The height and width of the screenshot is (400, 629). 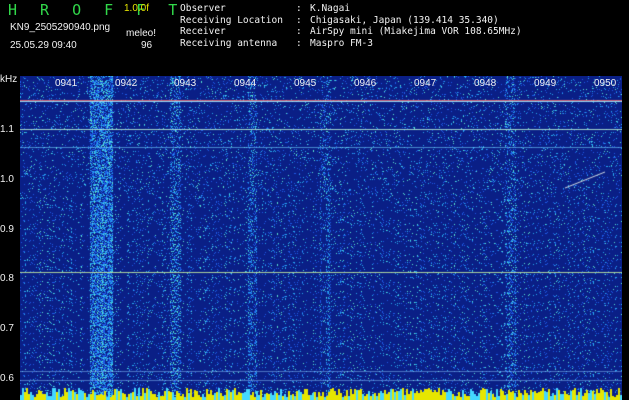 What do you see at coordinates (245, 83) in the screenshot?
I see `time-tick-label: 0944` at bounding box center [245, 83].